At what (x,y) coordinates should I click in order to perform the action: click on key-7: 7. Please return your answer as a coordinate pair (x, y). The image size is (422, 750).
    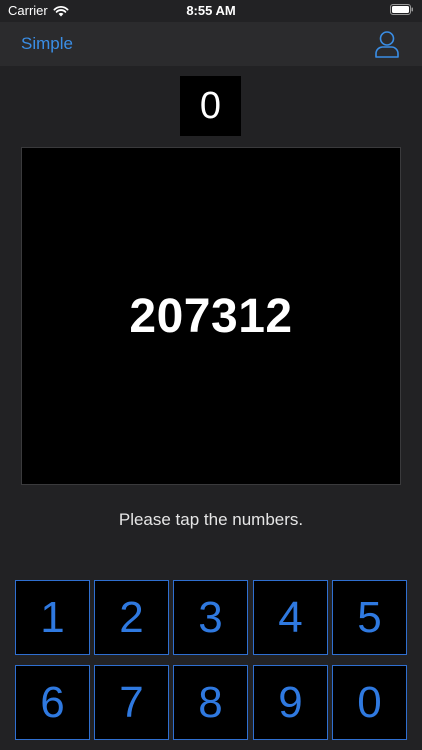
    Looking at the image, I should click on (131, 702).